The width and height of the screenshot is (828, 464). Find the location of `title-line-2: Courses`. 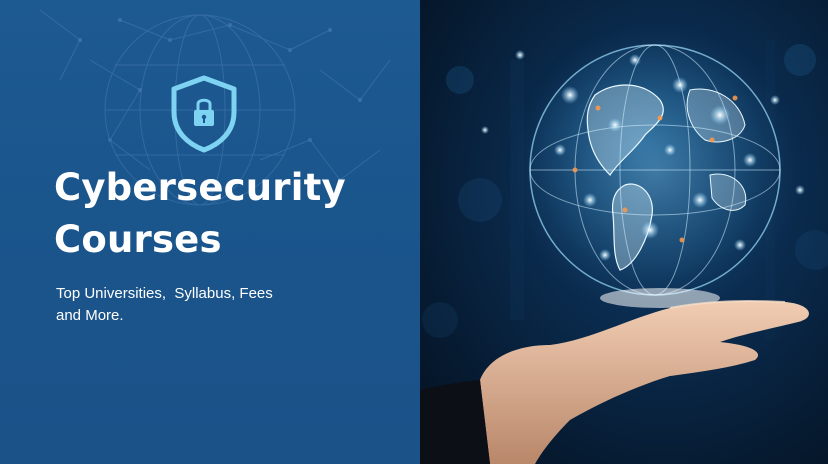

title-line-2: Courses is located at coordinates (138, 239).